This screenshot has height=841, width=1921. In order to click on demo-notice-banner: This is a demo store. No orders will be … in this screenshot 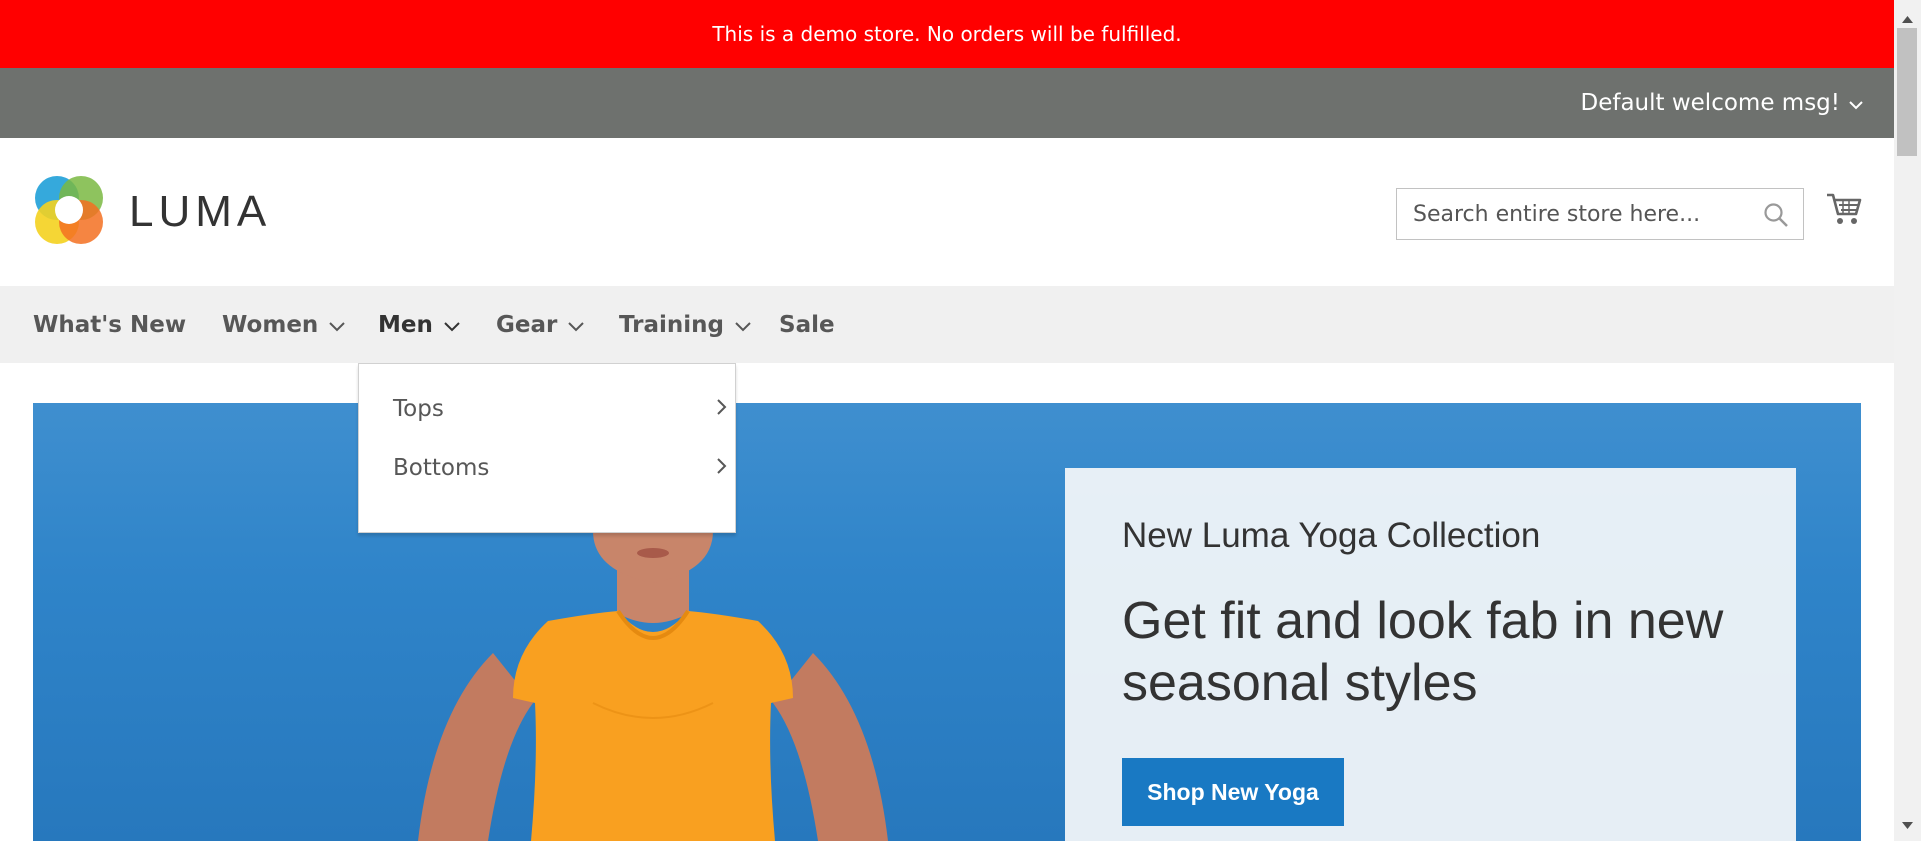, I will do `click(947, 34)`.